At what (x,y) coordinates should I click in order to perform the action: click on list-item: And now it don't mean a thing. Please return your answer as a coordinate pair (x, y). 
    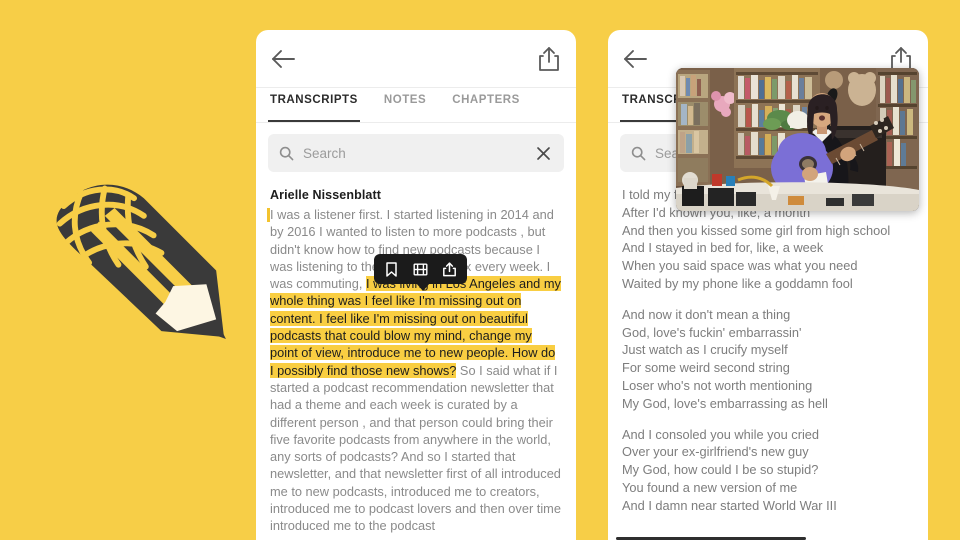
    Looking at the image, I should click on (706, 314).